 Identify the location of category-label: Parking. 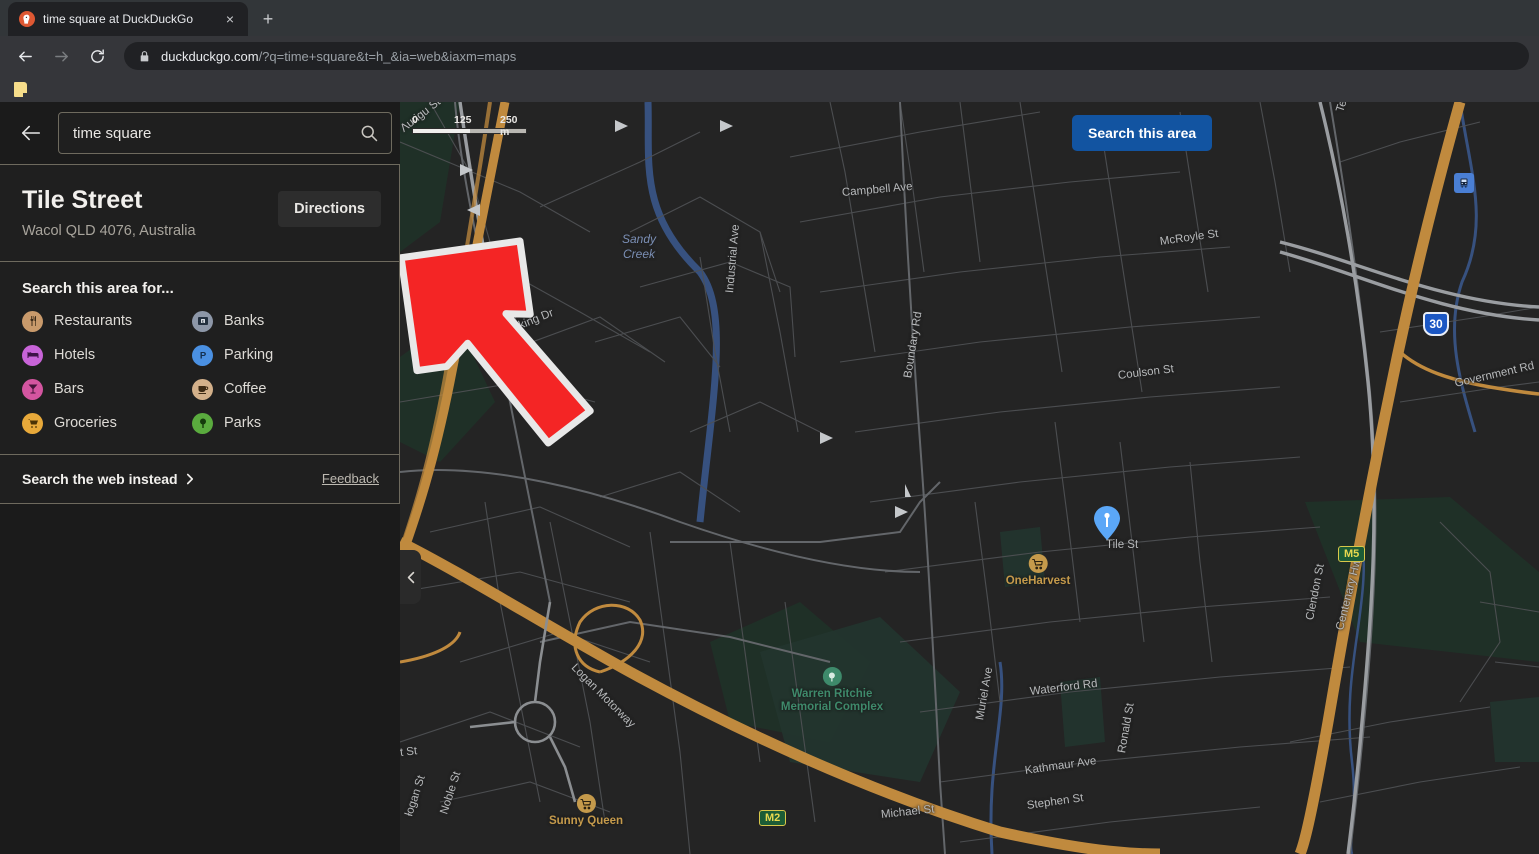
(249, 355).